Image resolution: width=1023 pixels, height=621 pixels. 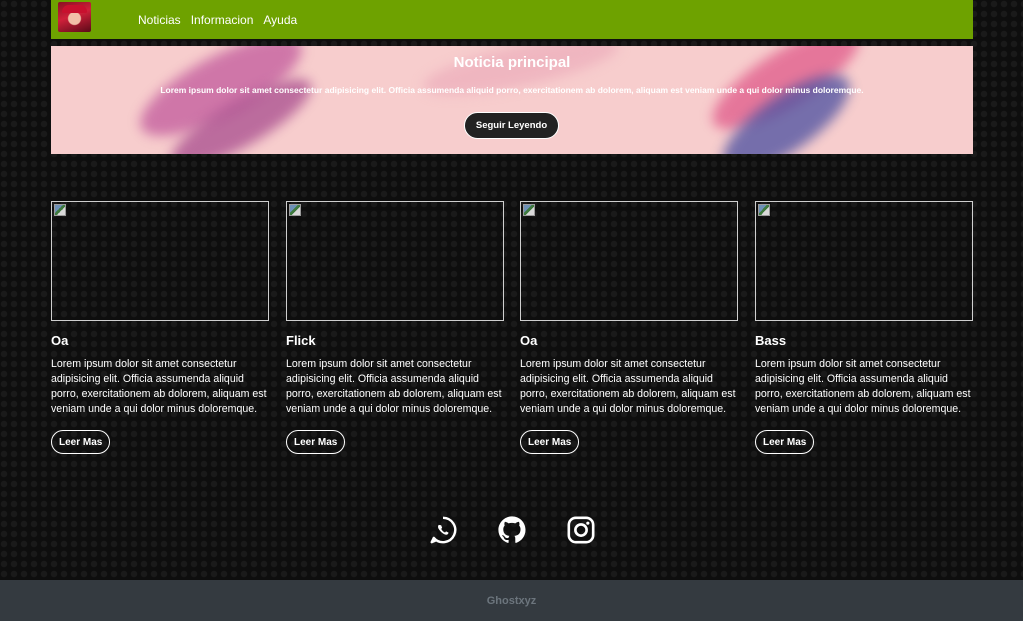 What do you see at coordinates (280, 20) in the screenshot?
I see `nav-link-ayuda: Ayuda` at bounding box center [280, 20].